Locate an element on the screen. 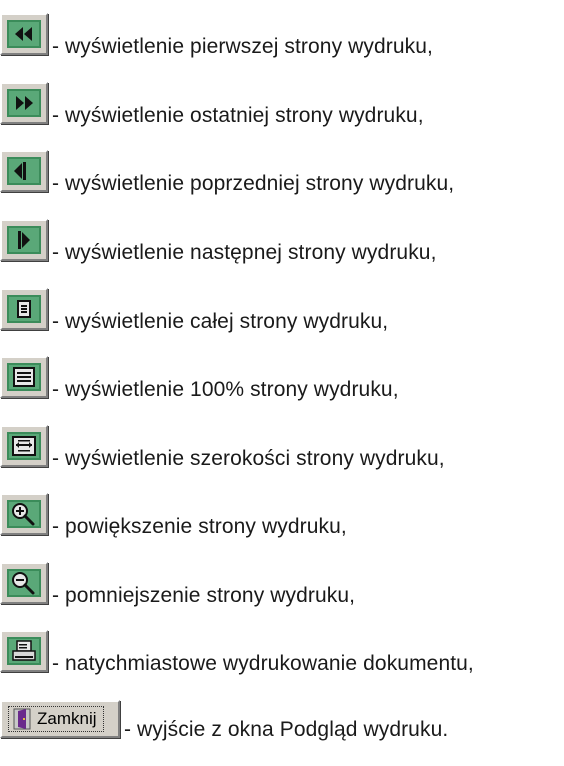 This screenshot has height=766, width=564. close-button-label: Zamknij is located at coordinates (67, 718).